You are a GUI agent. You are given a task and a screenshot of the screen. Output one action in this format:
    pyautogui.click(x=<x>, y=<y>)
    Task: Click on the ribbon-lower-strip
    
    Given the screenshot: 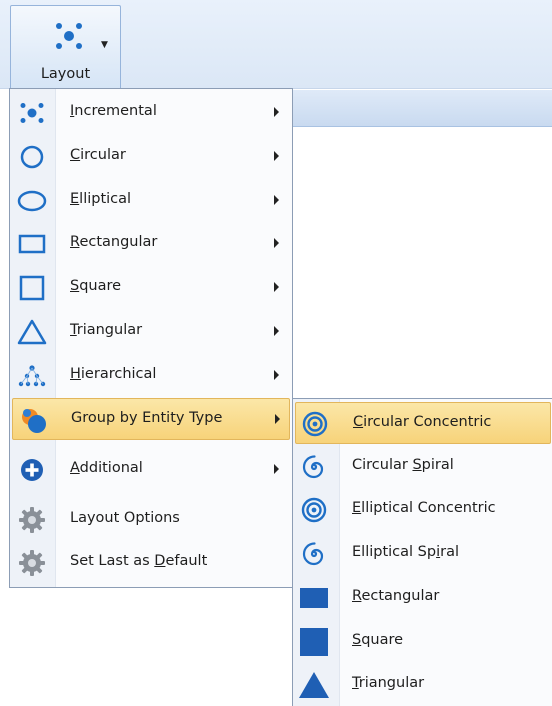 What is the action you would take?
    pyautogui.click(x=422, y=108)
    